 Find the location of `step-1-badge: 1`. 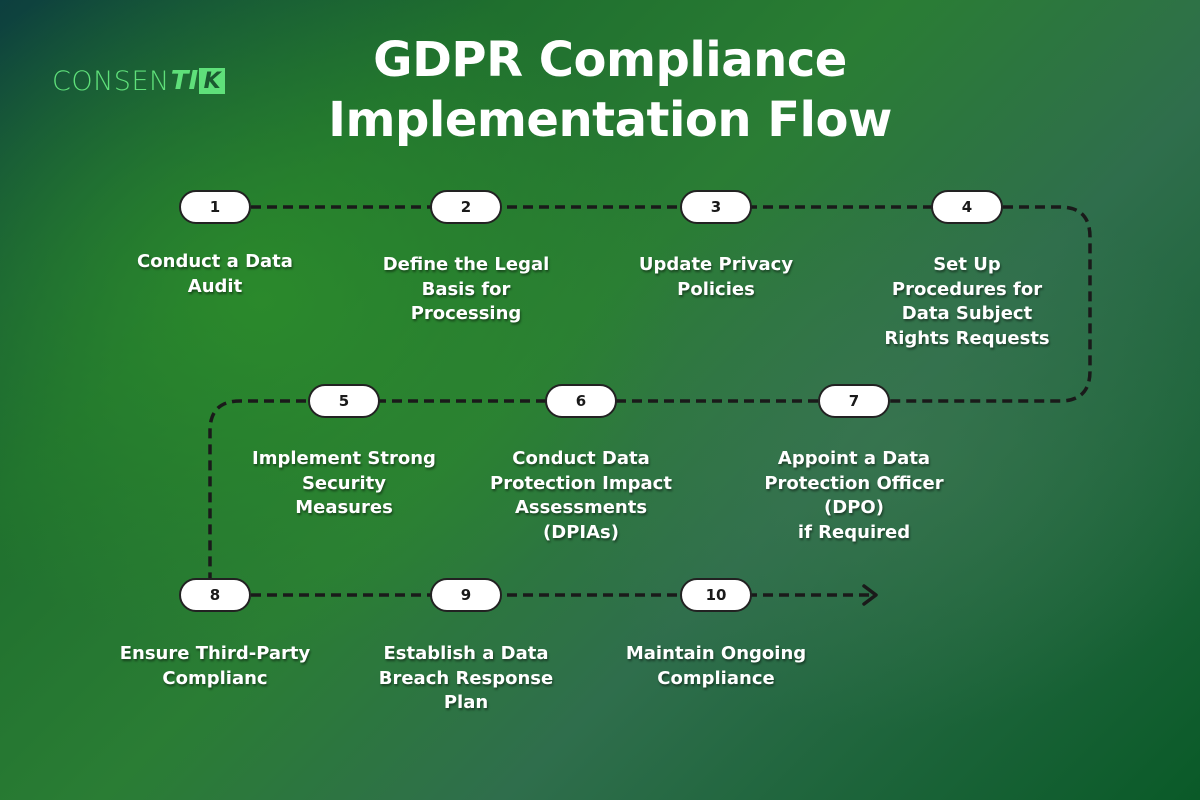

step-1-badge: 1 is located at coordinates (215, 207).